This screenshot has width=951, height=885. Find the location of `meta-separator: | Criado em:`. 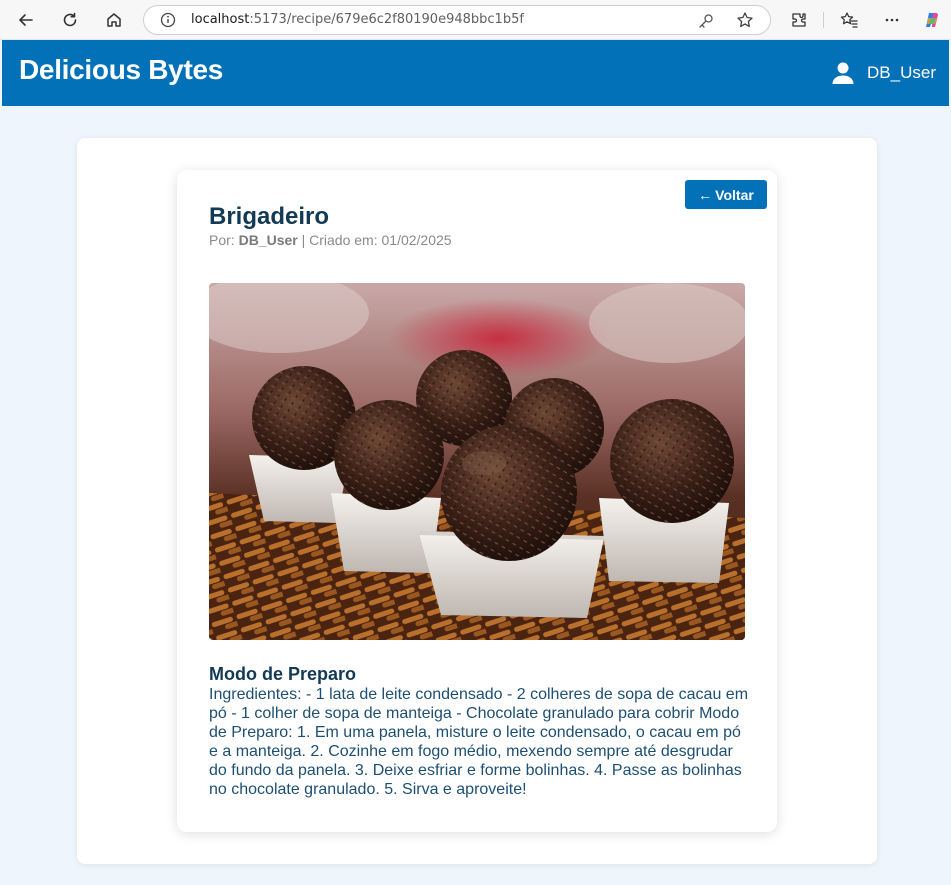

meta-separator: | Criado em: is located at coordinates (339, 240).